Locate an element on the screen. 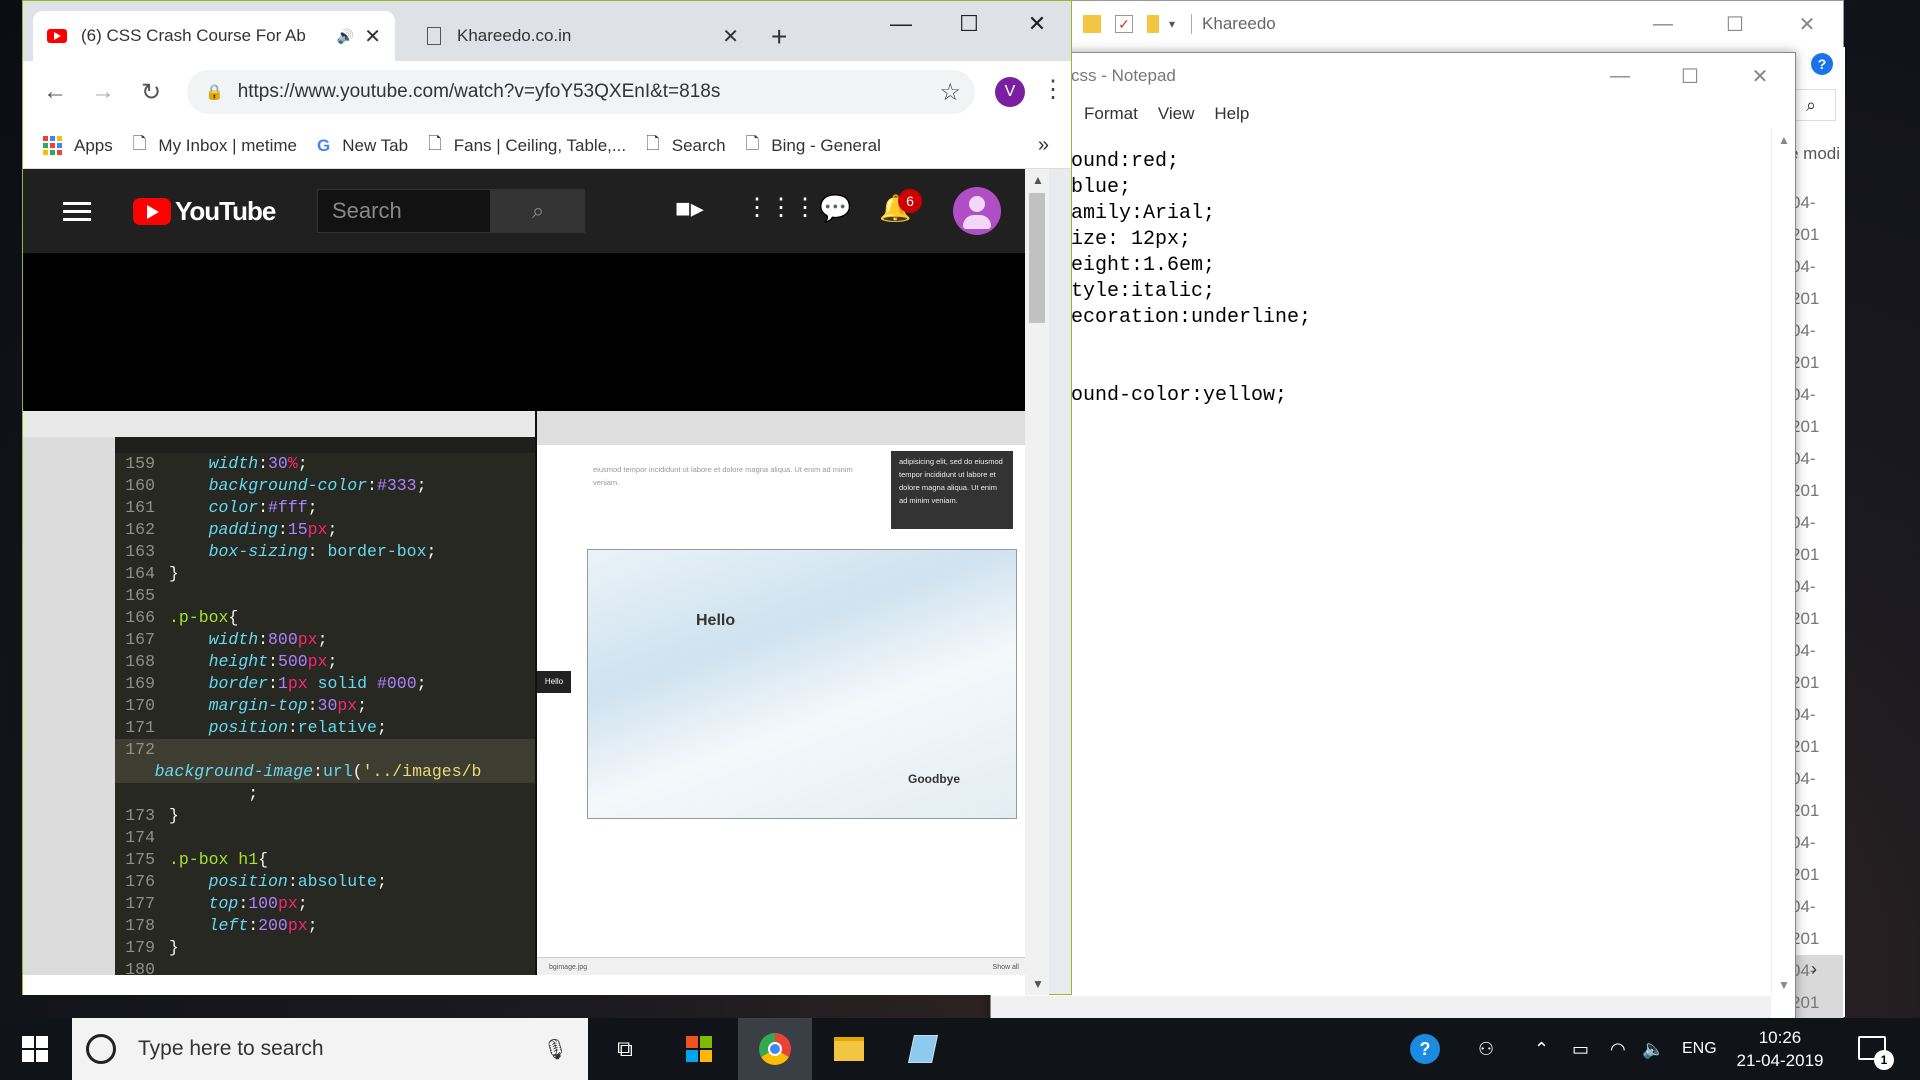  search-icon: ⌕ is located at coordinates (538, 211).